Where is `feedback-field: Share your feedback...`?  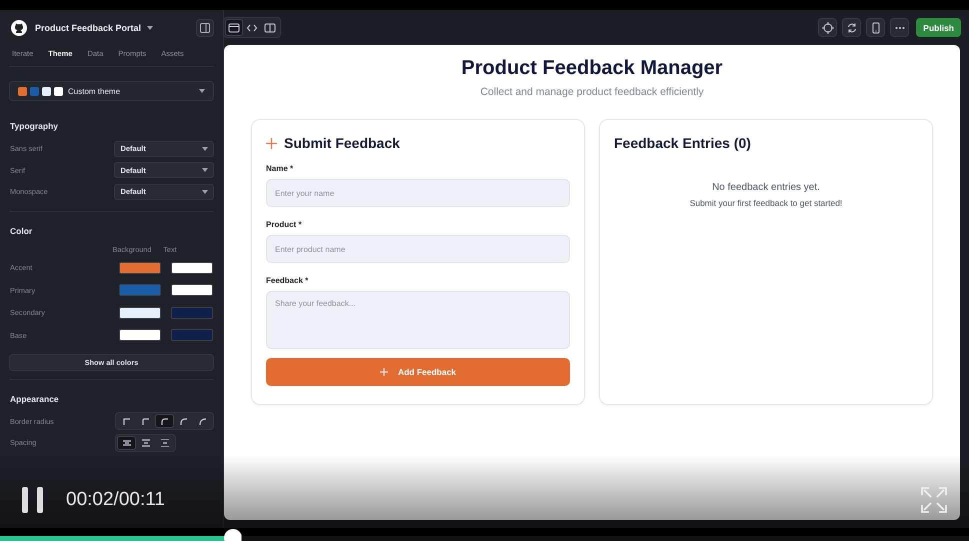
feedback-field: Share your feedback... is located at coordinates (418, 320).